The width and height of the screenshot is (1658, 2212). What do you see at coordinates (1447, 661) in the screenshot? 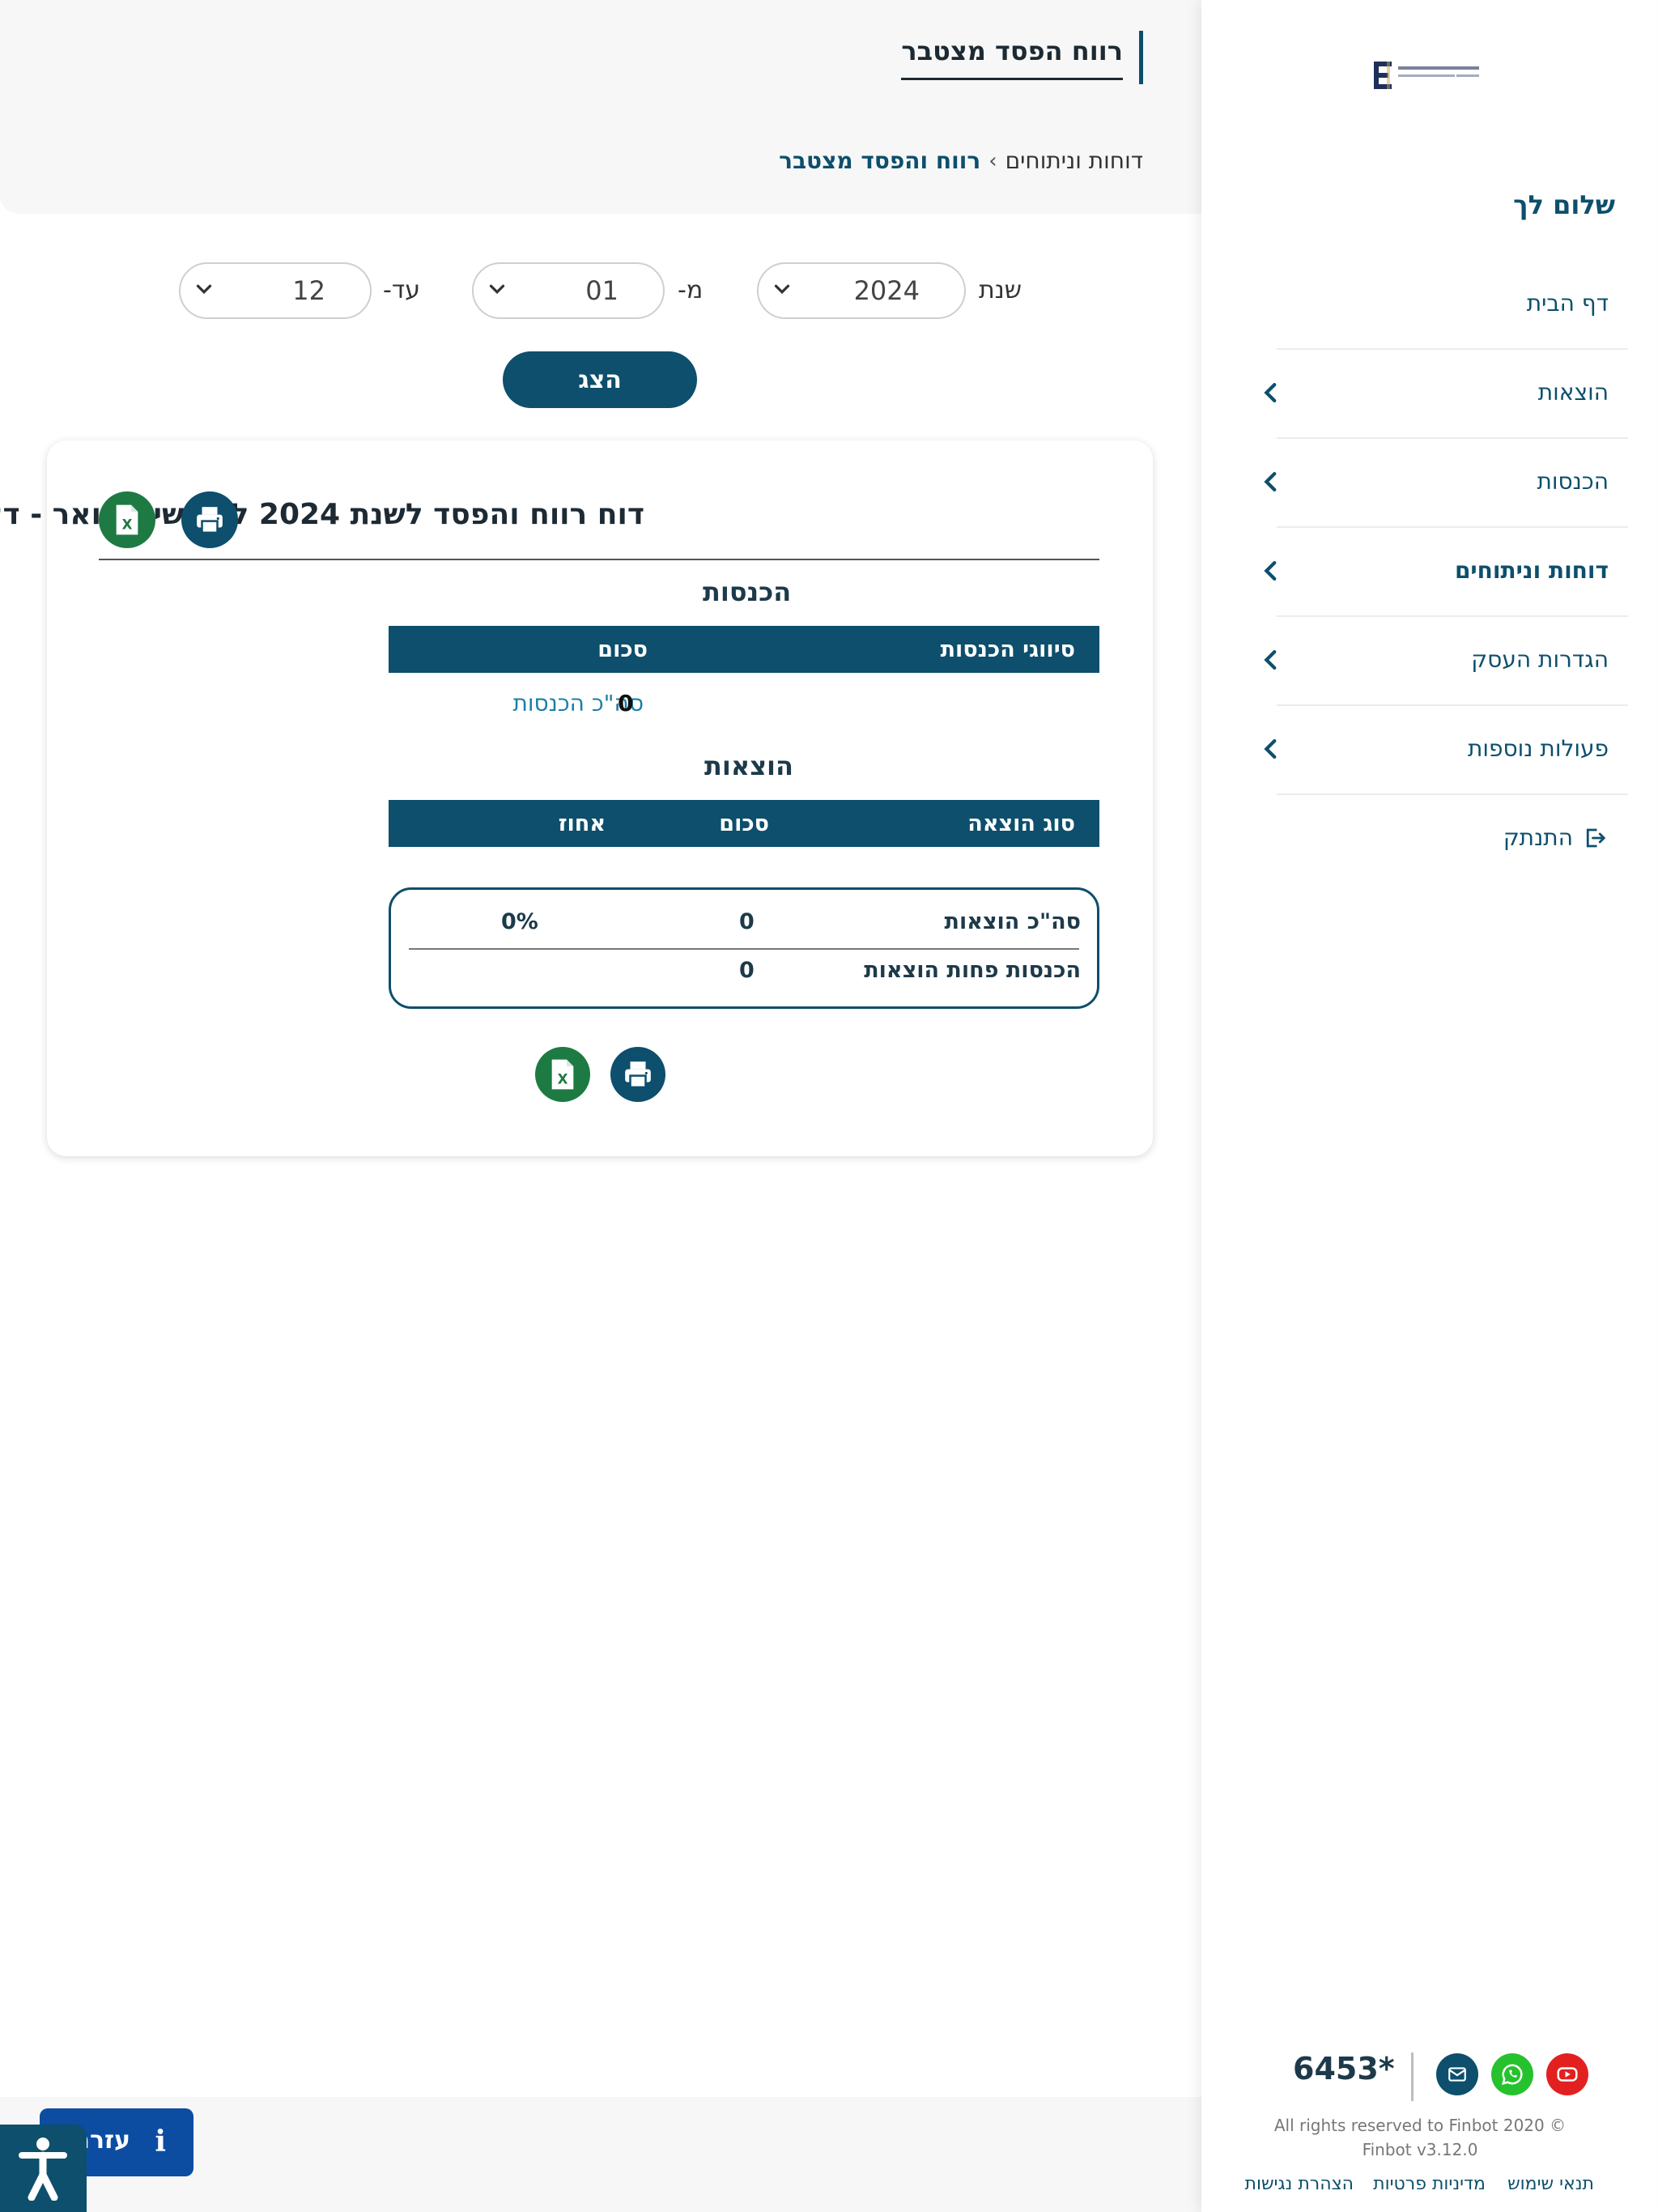
I see `sidebar-item-business-settings: הגדרות העסק` at bounding box center [1447, 661].